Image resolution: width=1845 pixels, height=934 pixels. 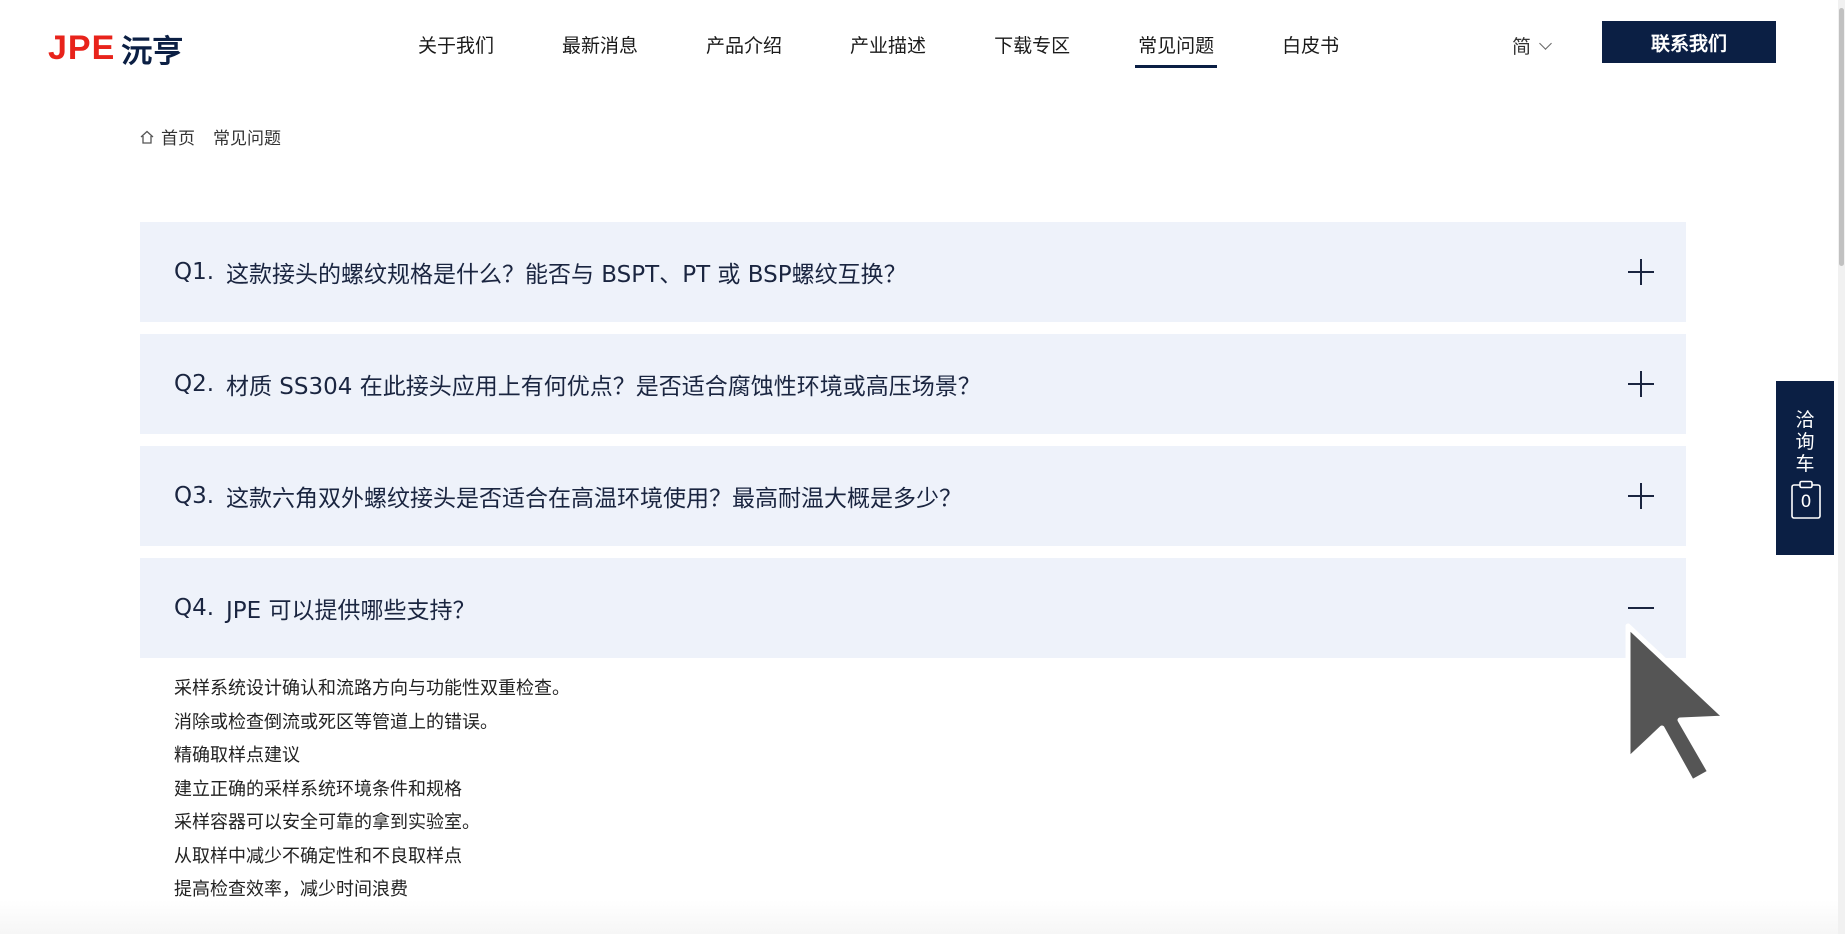 I want to click on inquiry-cart-label: 洽询车, so click(x=1805, y=442).